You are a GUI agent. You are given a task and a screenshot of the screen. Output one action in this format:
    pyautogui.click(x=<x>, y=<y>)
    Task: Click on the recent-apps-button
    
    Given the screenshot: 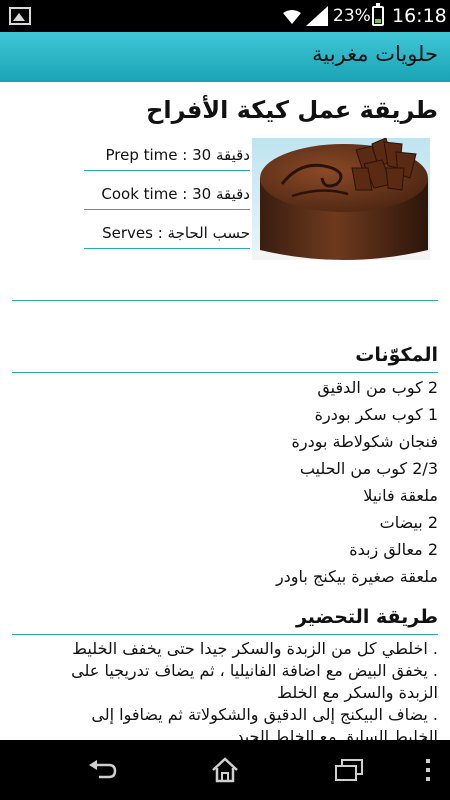 What is the action you would take?
    pyautogui.click(x=349, y=770)
    